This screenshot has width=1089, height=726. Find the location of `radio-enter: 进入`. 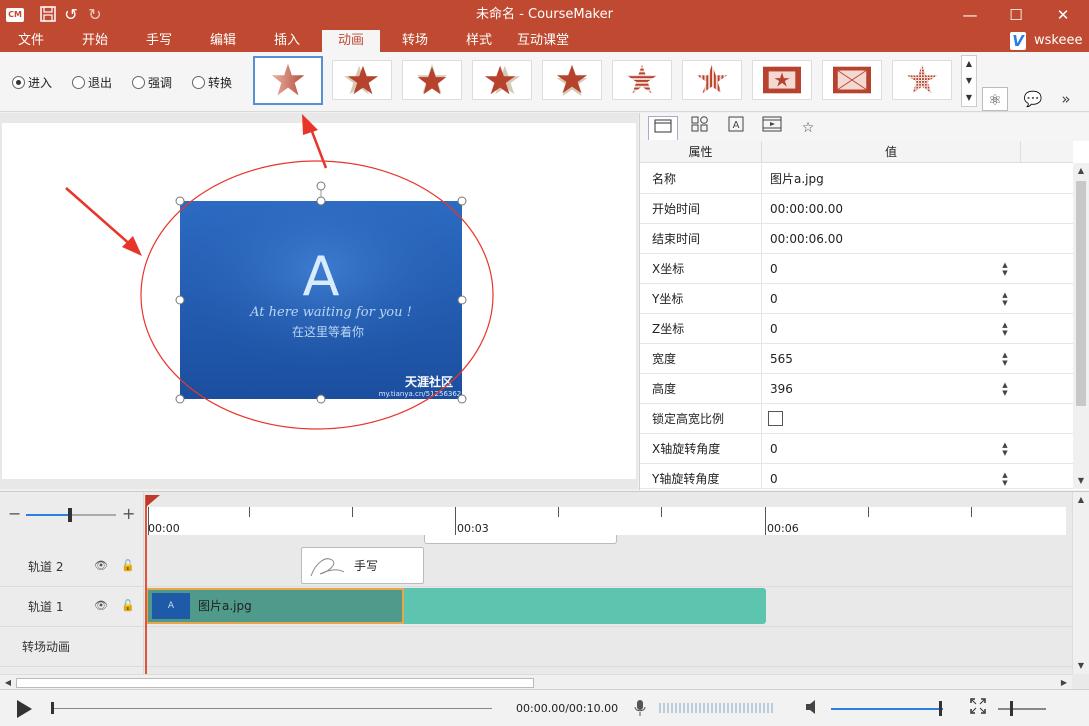

radio-enter: 进入 is located at coordinates (32, 83).